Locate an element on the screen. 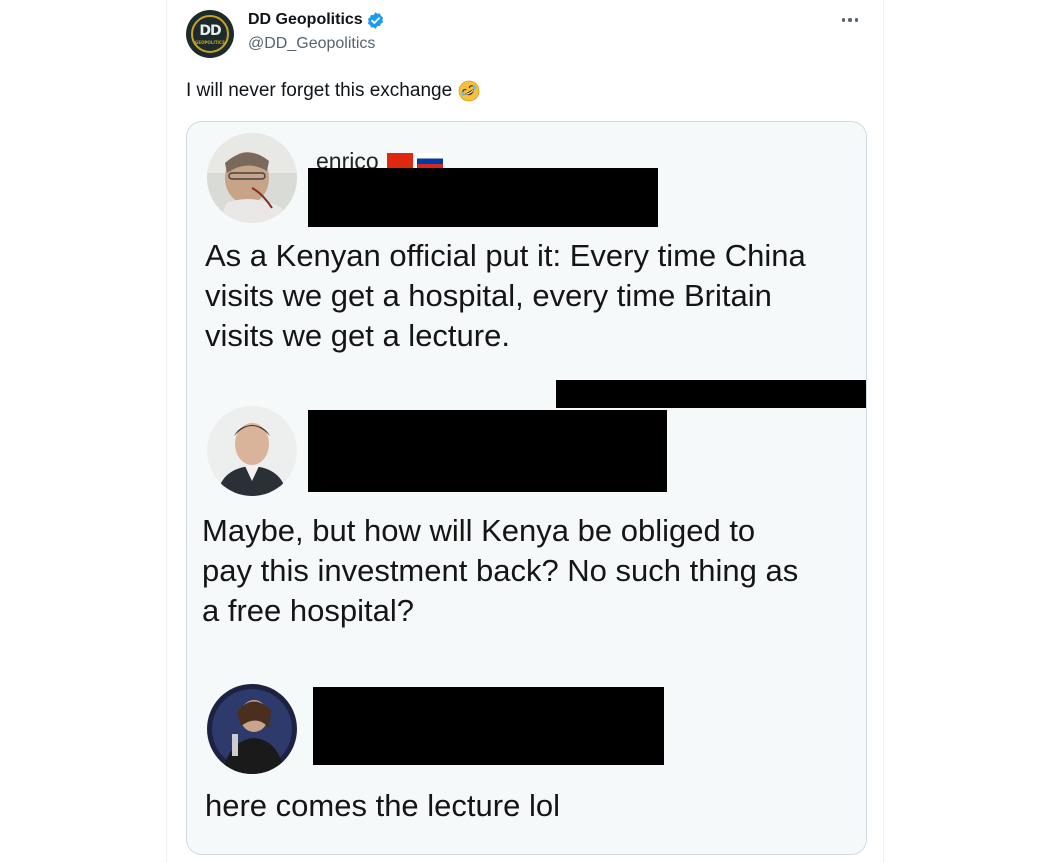 This screenshot has width=1050, height=863. verified-badge-icon is located at coordinates (375, 20).